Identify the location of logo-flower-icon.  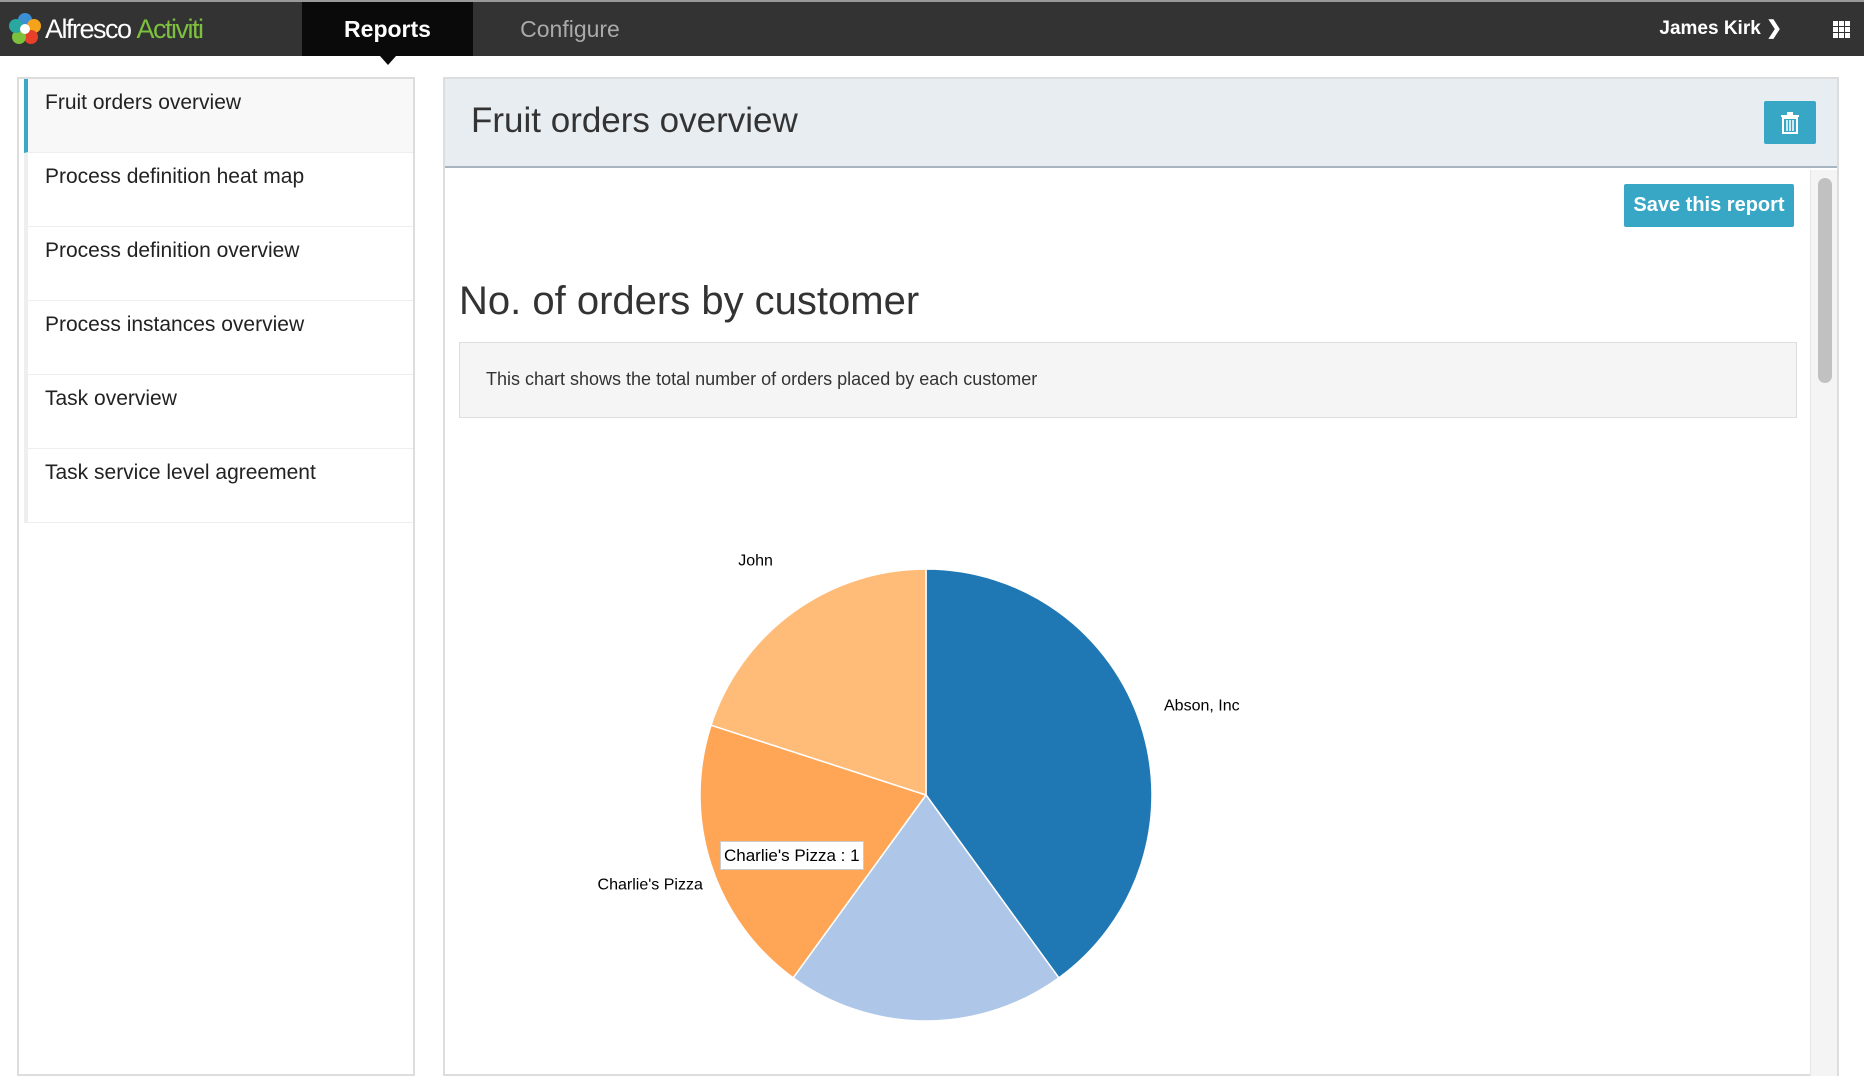
(25, 28).